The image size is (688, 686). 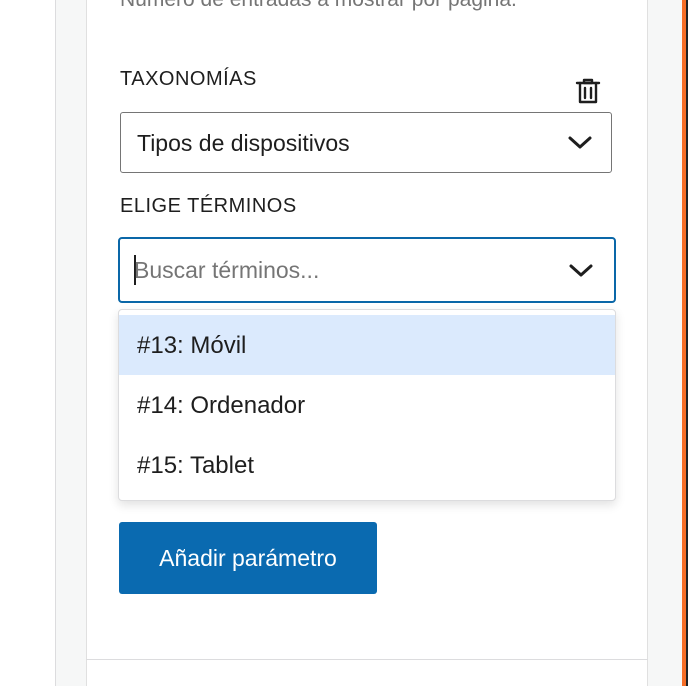 I want to click on choose-terms-label: ELIGE TÉRMINOS, so click(x=208, y=206).